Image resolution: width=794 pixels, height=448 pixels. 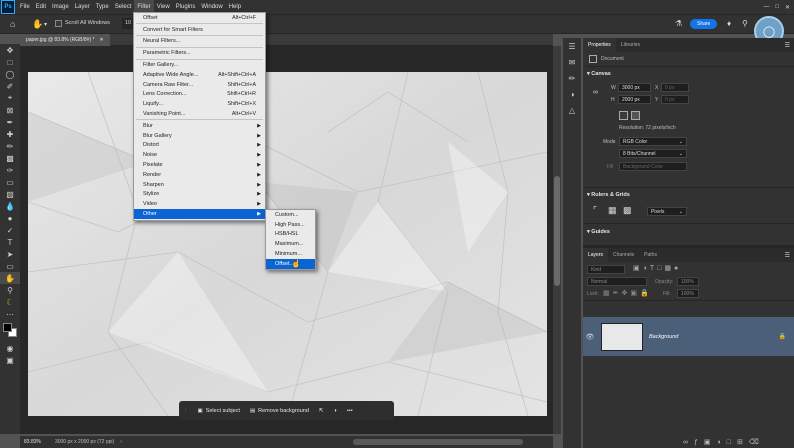 I want to click on crop-tool-icon: ⌖, so click(x=10, y=98).